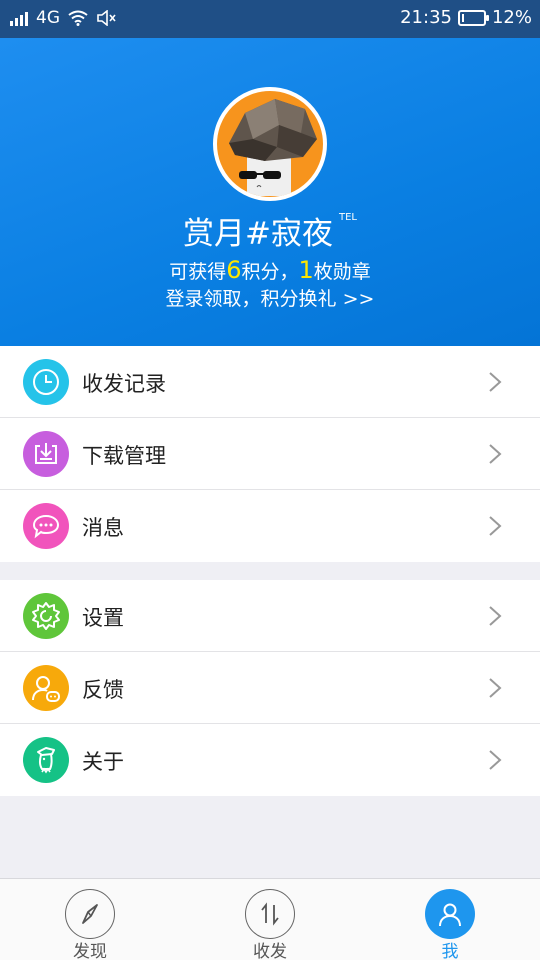 This screenshot has height=960, width=540. Describe the element at coordinates (124, 456) in the screenshot. I see `menu-label-download-manager: 下载管理` at that location.